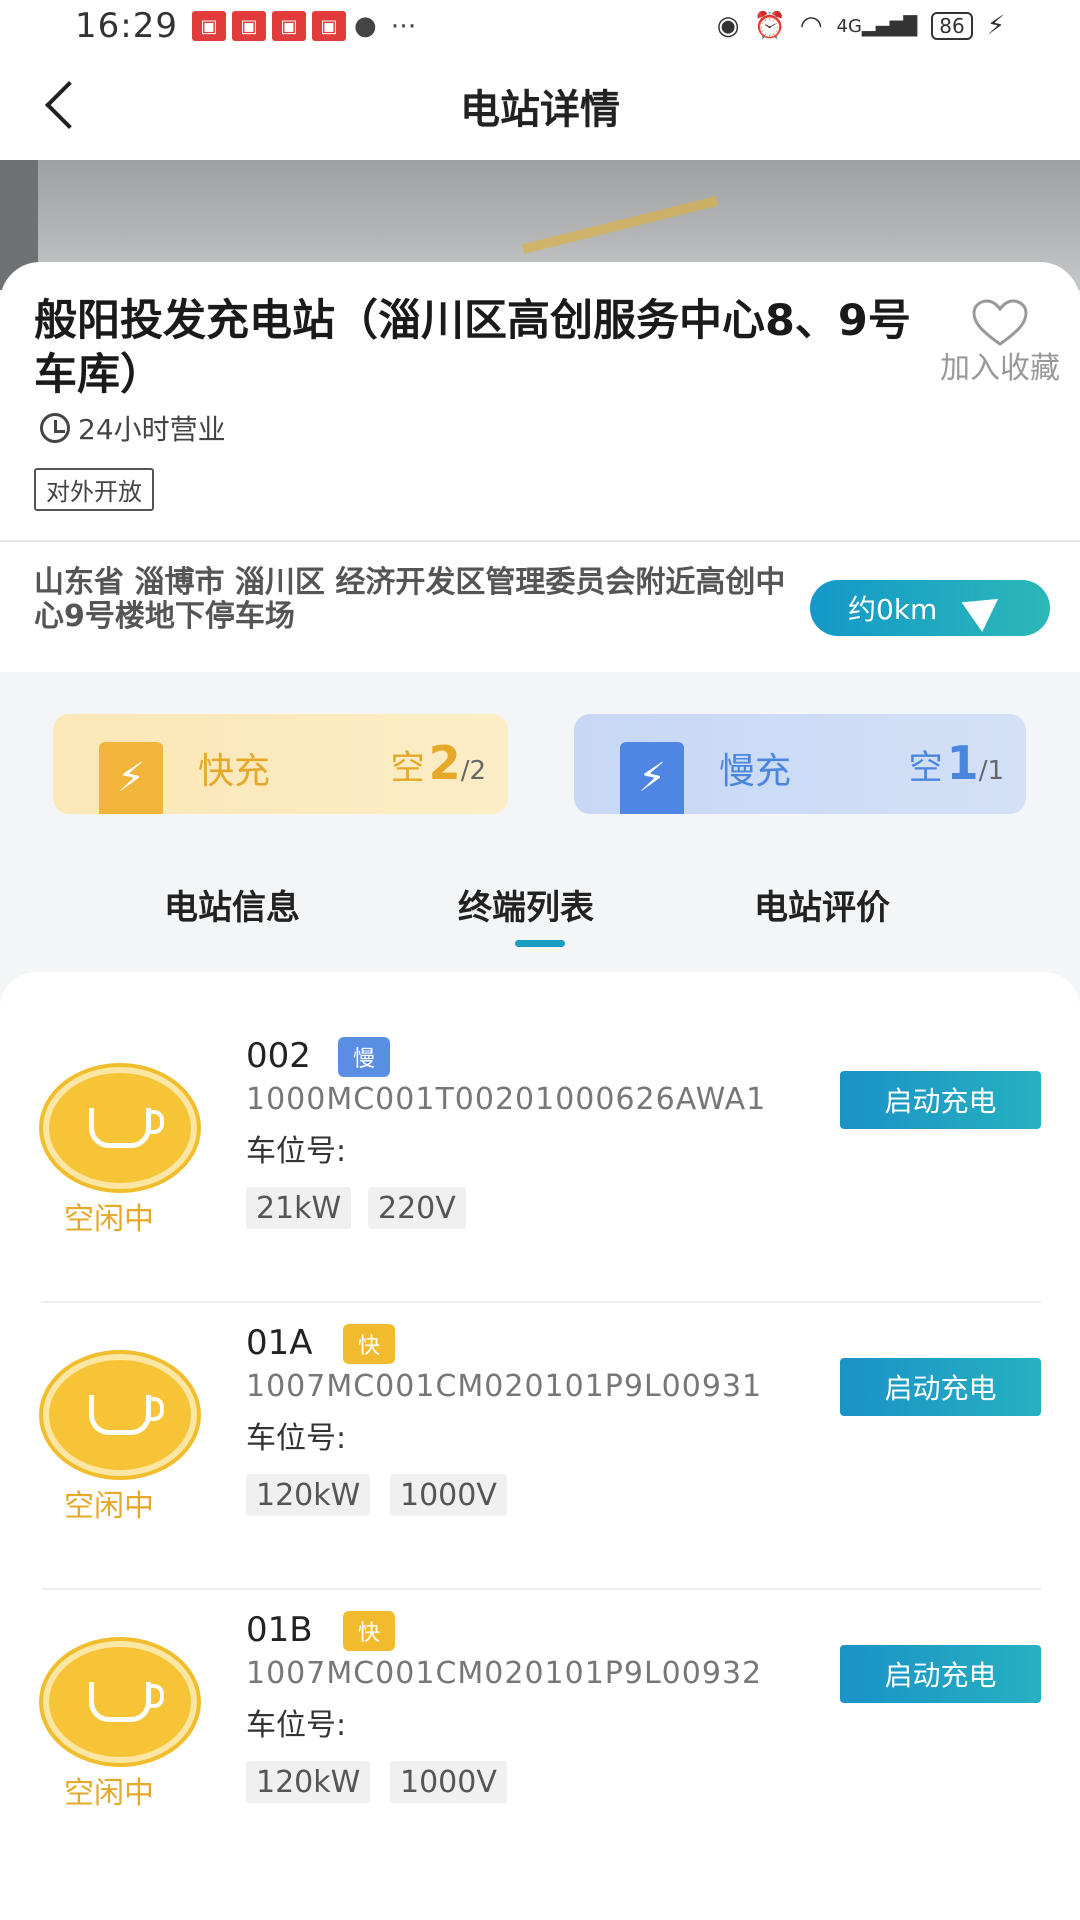 The height and width of the screenshot is (1920, 1080). I want to click on favorite-button: 加入收藏, so click(1000, 342).